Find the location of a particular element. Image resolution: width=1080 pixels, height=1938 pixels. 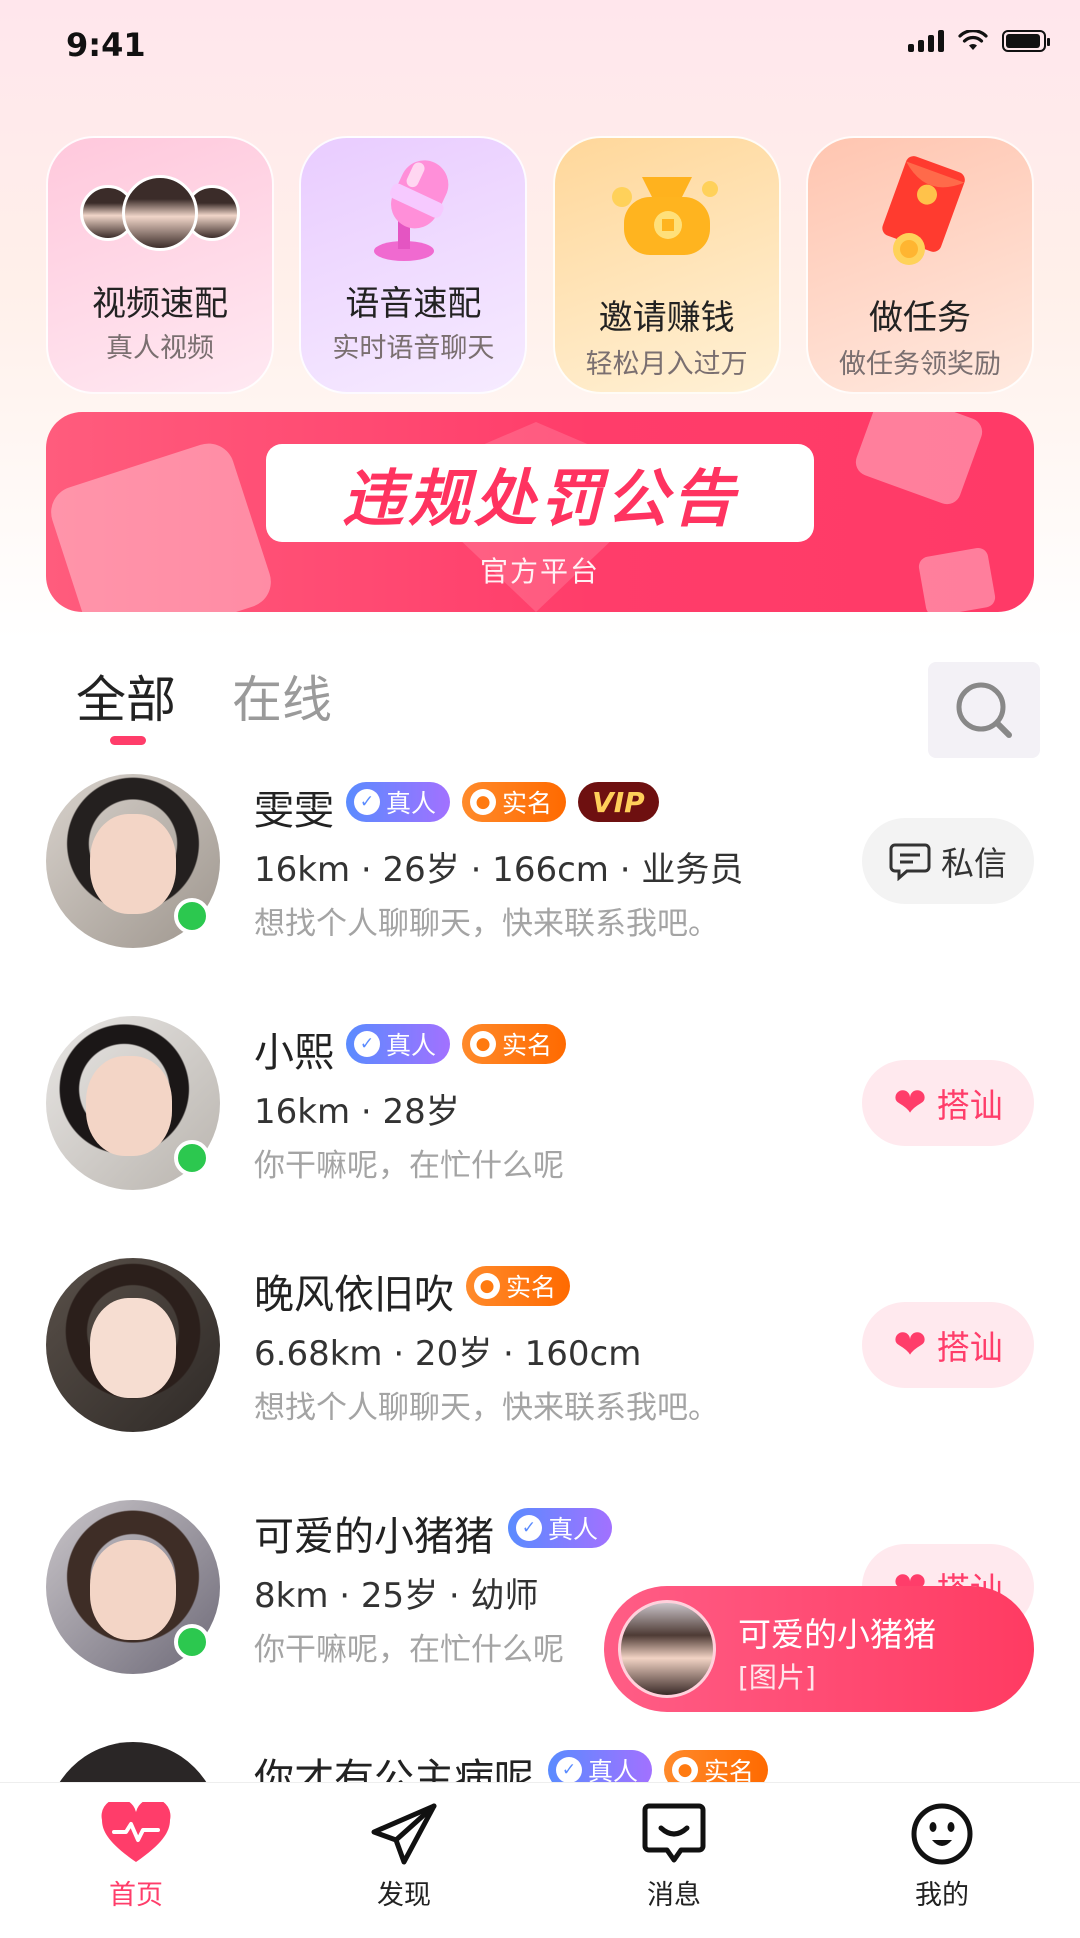

nav-label: 首页 is located at coordinates (136, 1895).